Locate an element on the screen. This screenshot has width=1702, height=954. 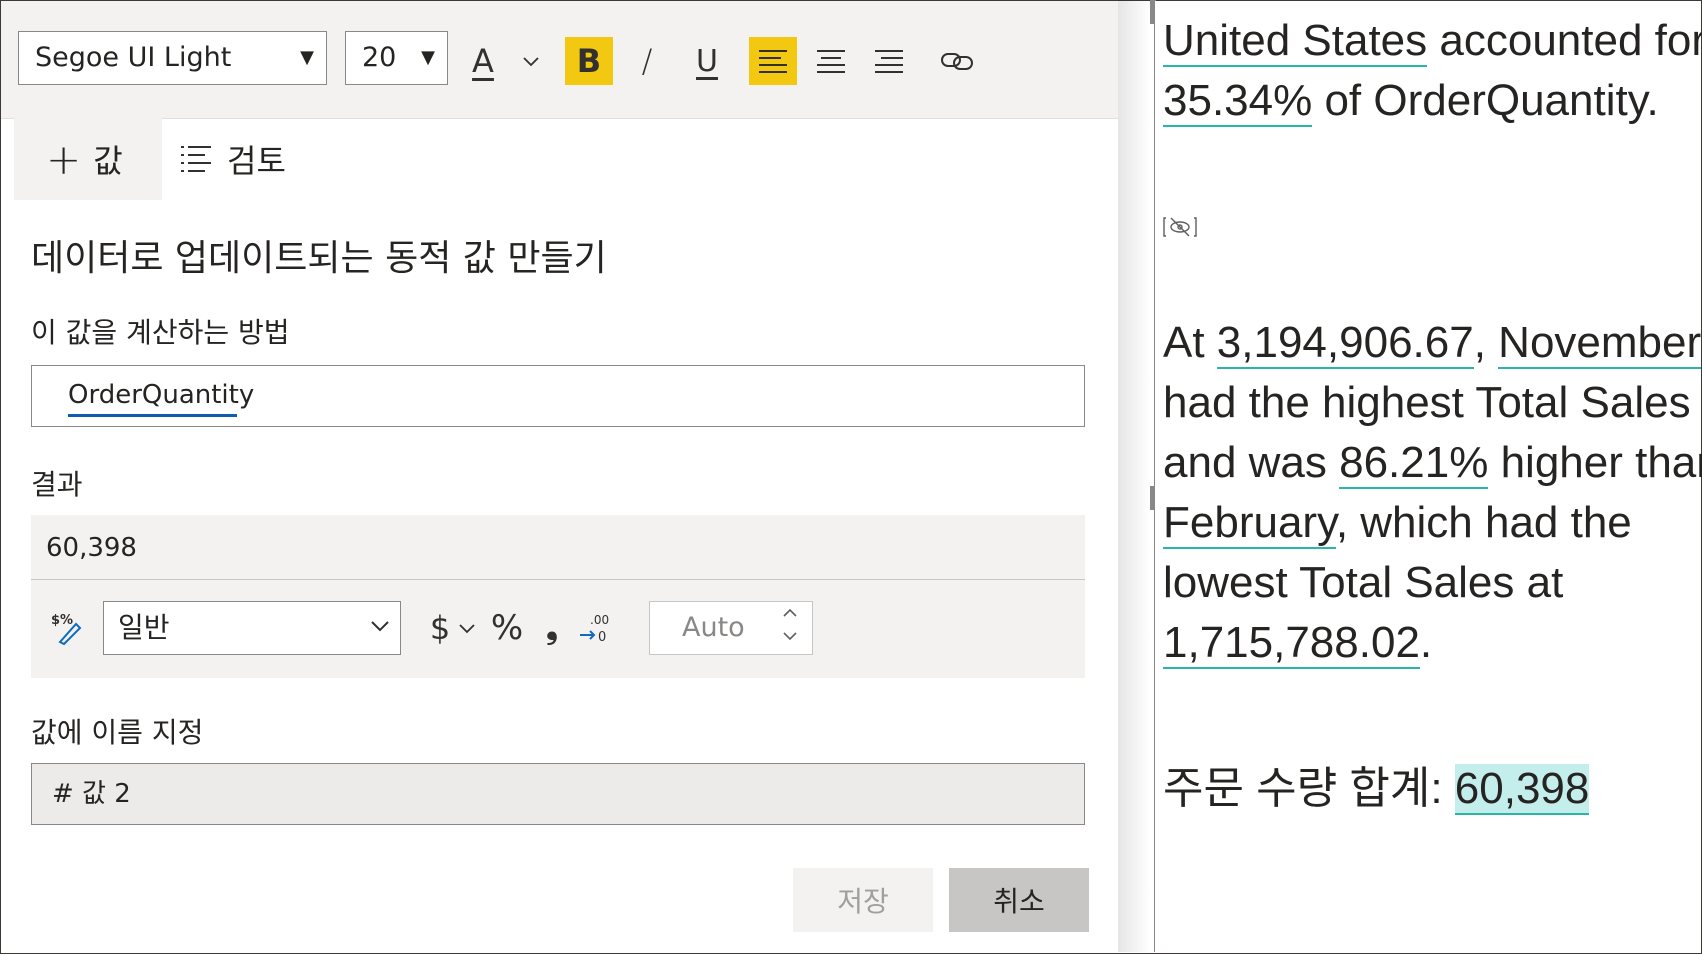
narrative-line: 주문 수량 합계: 60,398 is located at coordinates (1376, 789).